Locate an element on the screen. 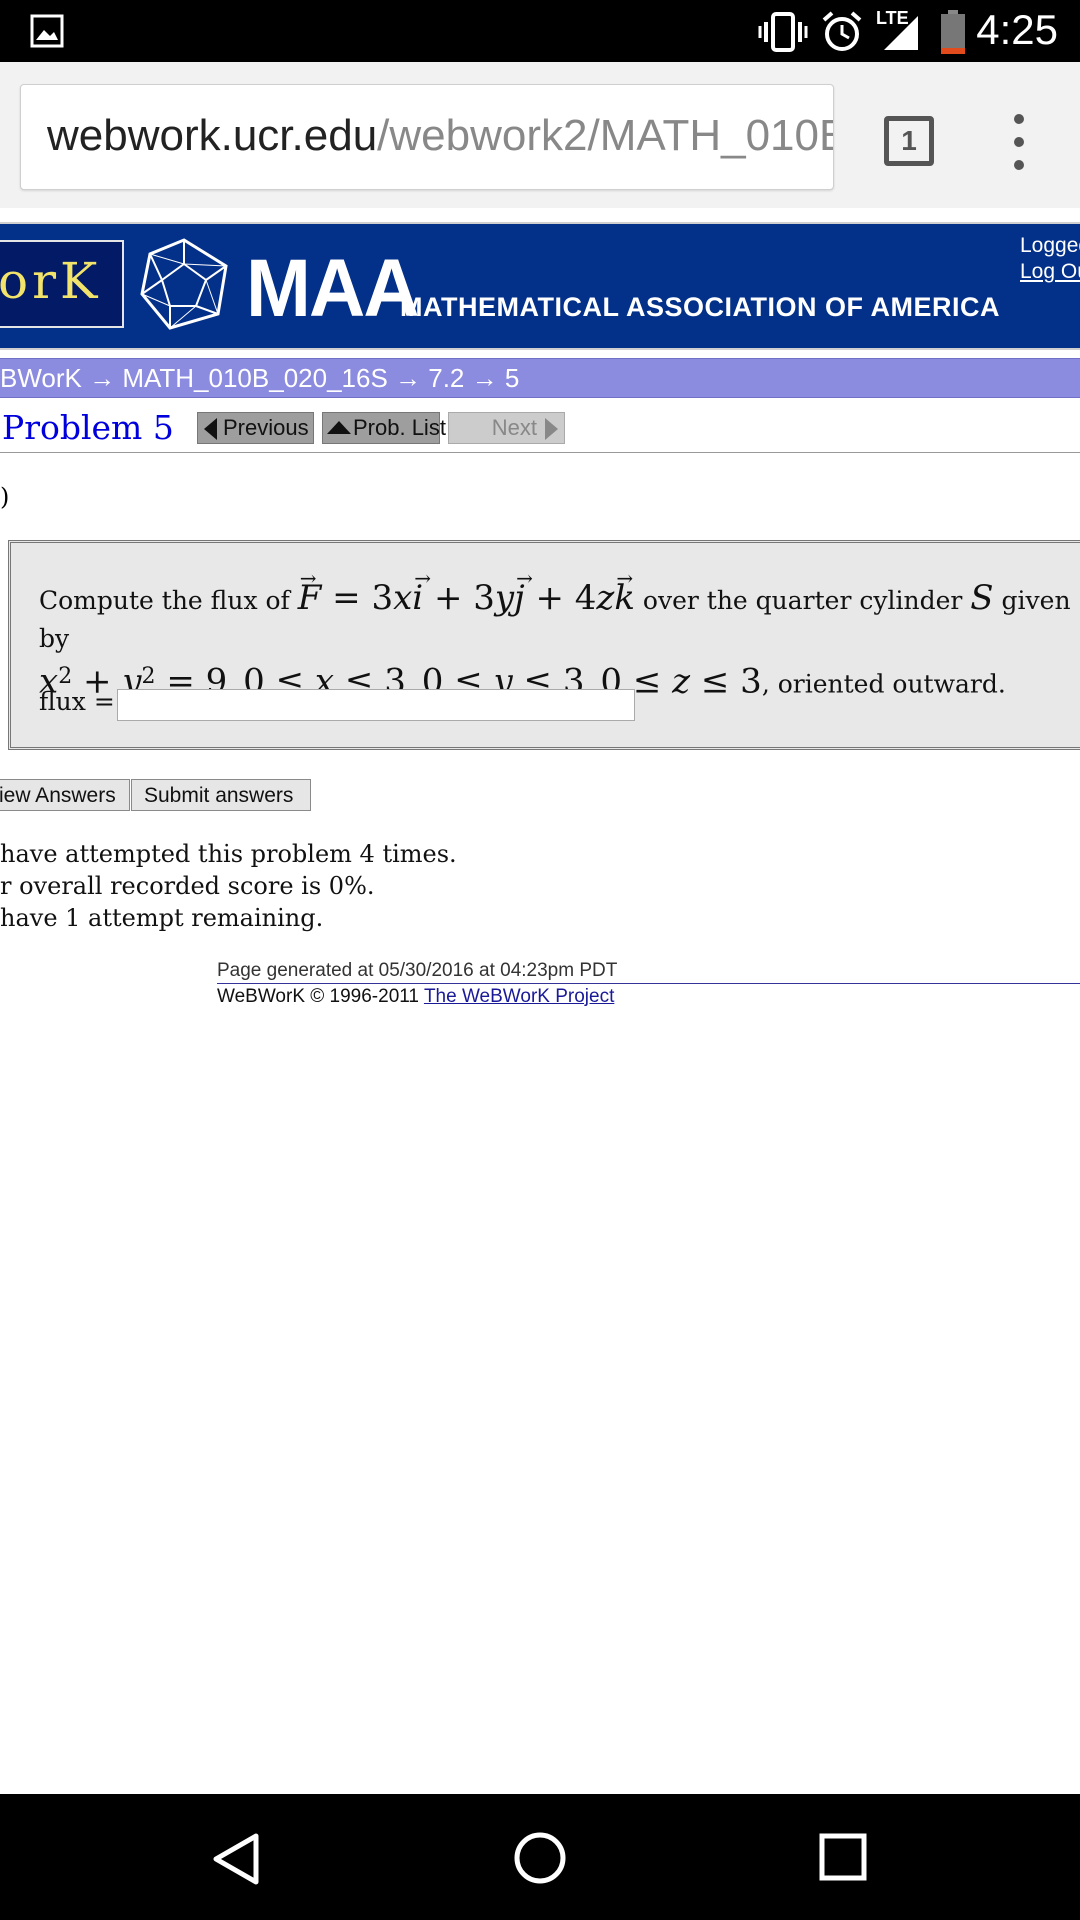  footer-divider is located at coordinates (648, 983).